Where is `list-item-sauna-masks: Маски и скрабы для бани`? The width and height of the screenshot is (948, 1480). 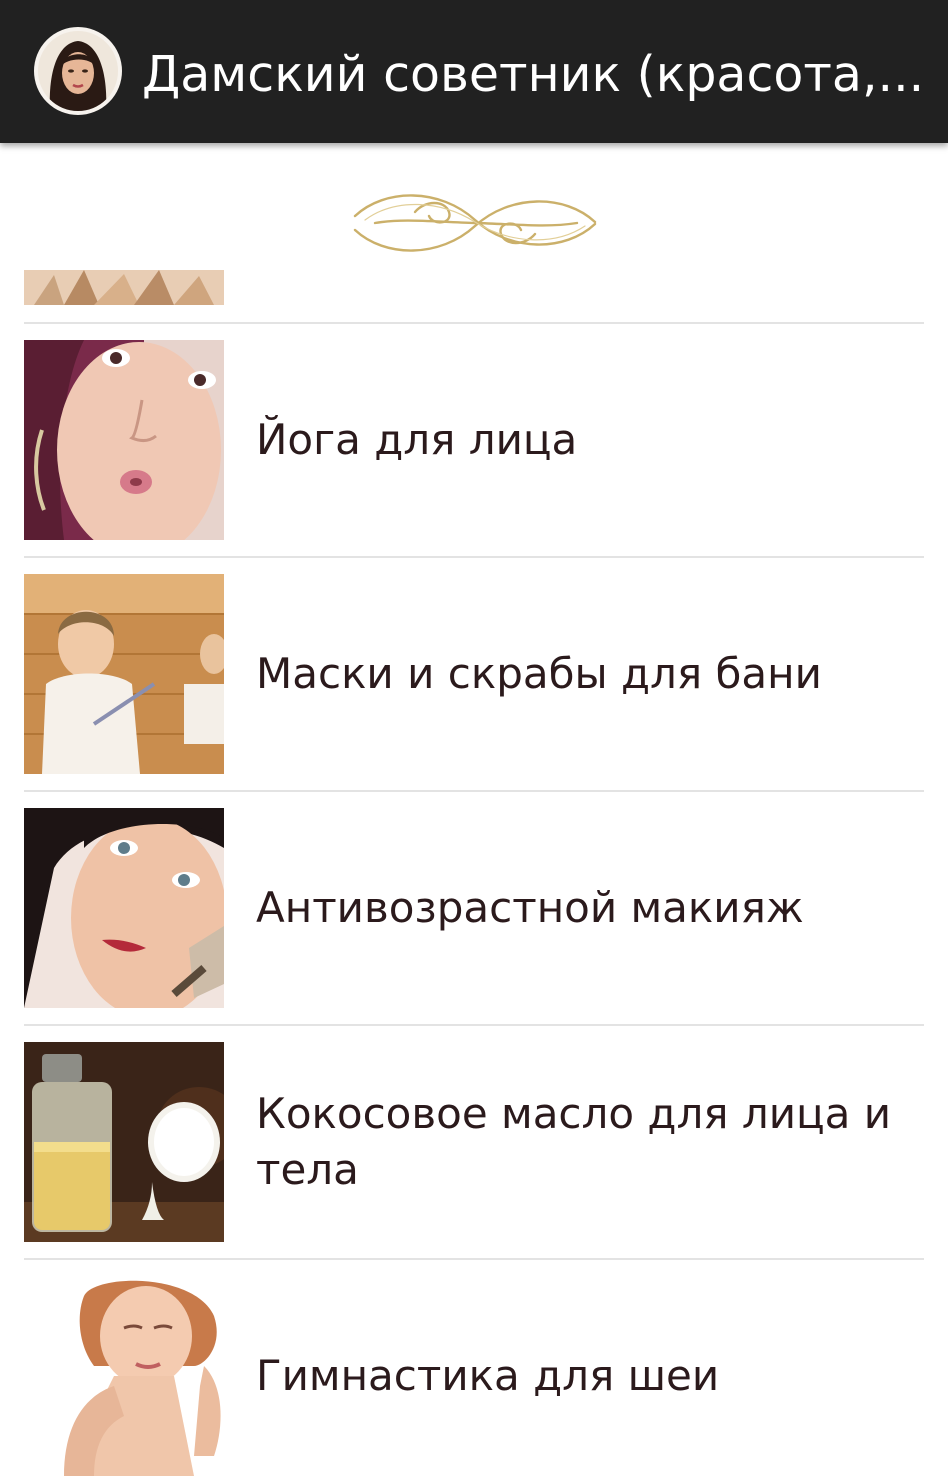
list-item-sauna-masks: Маски и скрабы для бани is located at coordinates (474, 674).